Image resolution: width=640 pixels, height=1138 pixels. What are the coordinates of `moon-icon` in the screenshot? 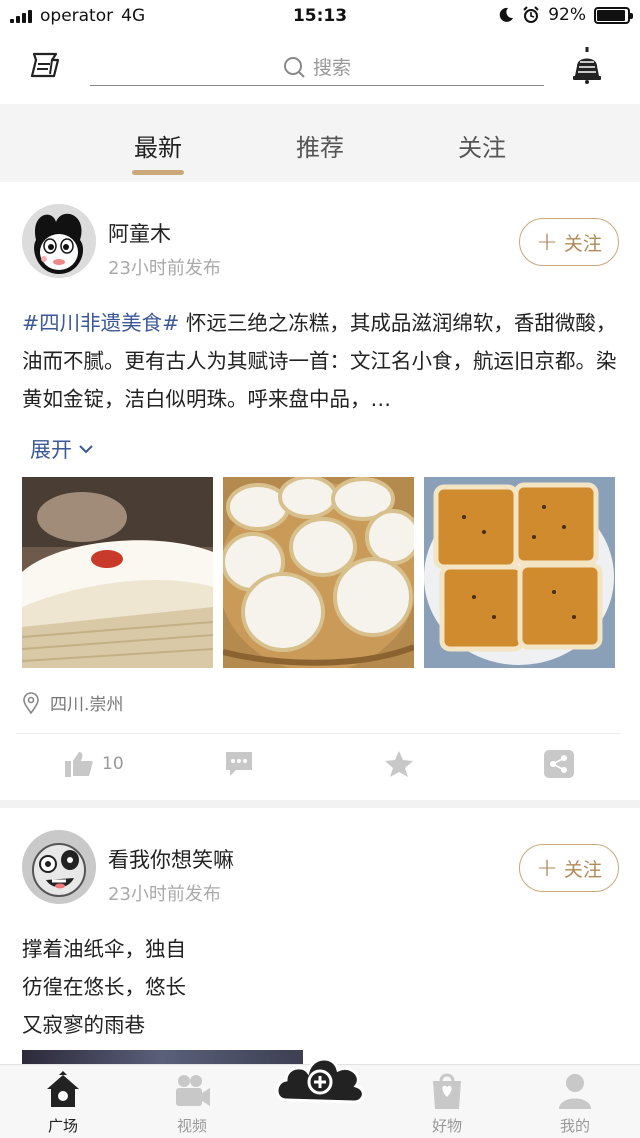 It's located at (506, 14).